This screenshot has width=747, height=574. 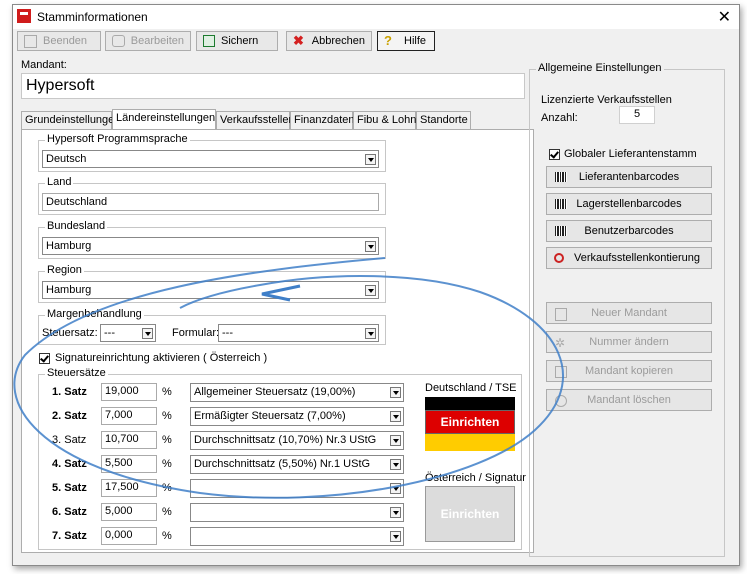 What do you see at coordinates (629, 342) in the screenshot?
I see `nummer-aendern-button: ✲ Nummer ändern` at bounding box center [629, 342].